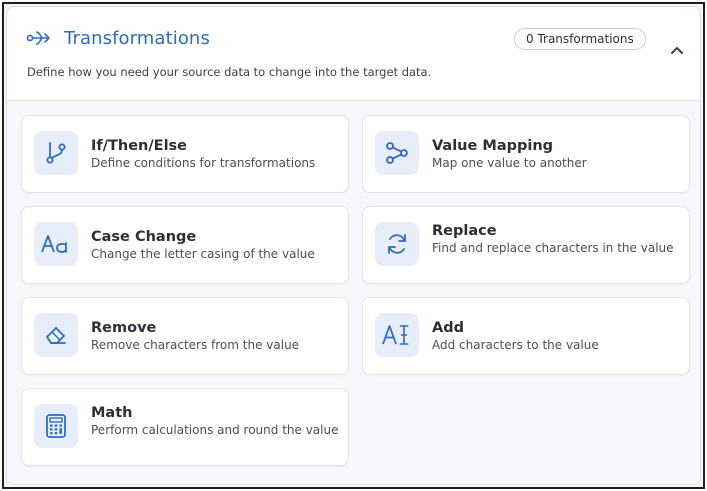 This screenshot has height=491, width=707. Describe the element at coordinates (397, 335) in the screenshot. I see `text-cursor-icon` at that location.